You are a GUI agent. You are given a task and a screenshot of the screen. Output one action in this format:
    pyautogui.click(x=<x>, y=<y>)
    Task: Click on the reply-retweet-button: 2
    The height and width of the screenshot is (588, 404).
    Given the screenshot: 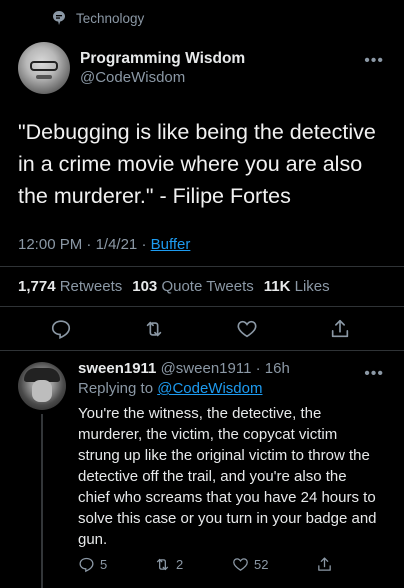 What is the action you would take?
    pyautogui.click(x=168, y=564)
    